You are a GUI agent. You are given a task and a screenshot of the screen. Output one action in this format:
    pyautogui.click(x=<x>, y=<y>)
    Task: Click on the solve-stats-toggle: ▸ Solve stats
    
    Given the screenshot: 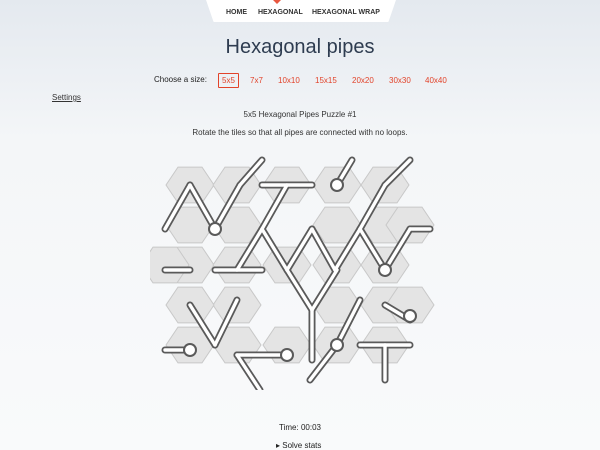 What is the action you would take?
    pyautogui.click(x=298, y=445)
    